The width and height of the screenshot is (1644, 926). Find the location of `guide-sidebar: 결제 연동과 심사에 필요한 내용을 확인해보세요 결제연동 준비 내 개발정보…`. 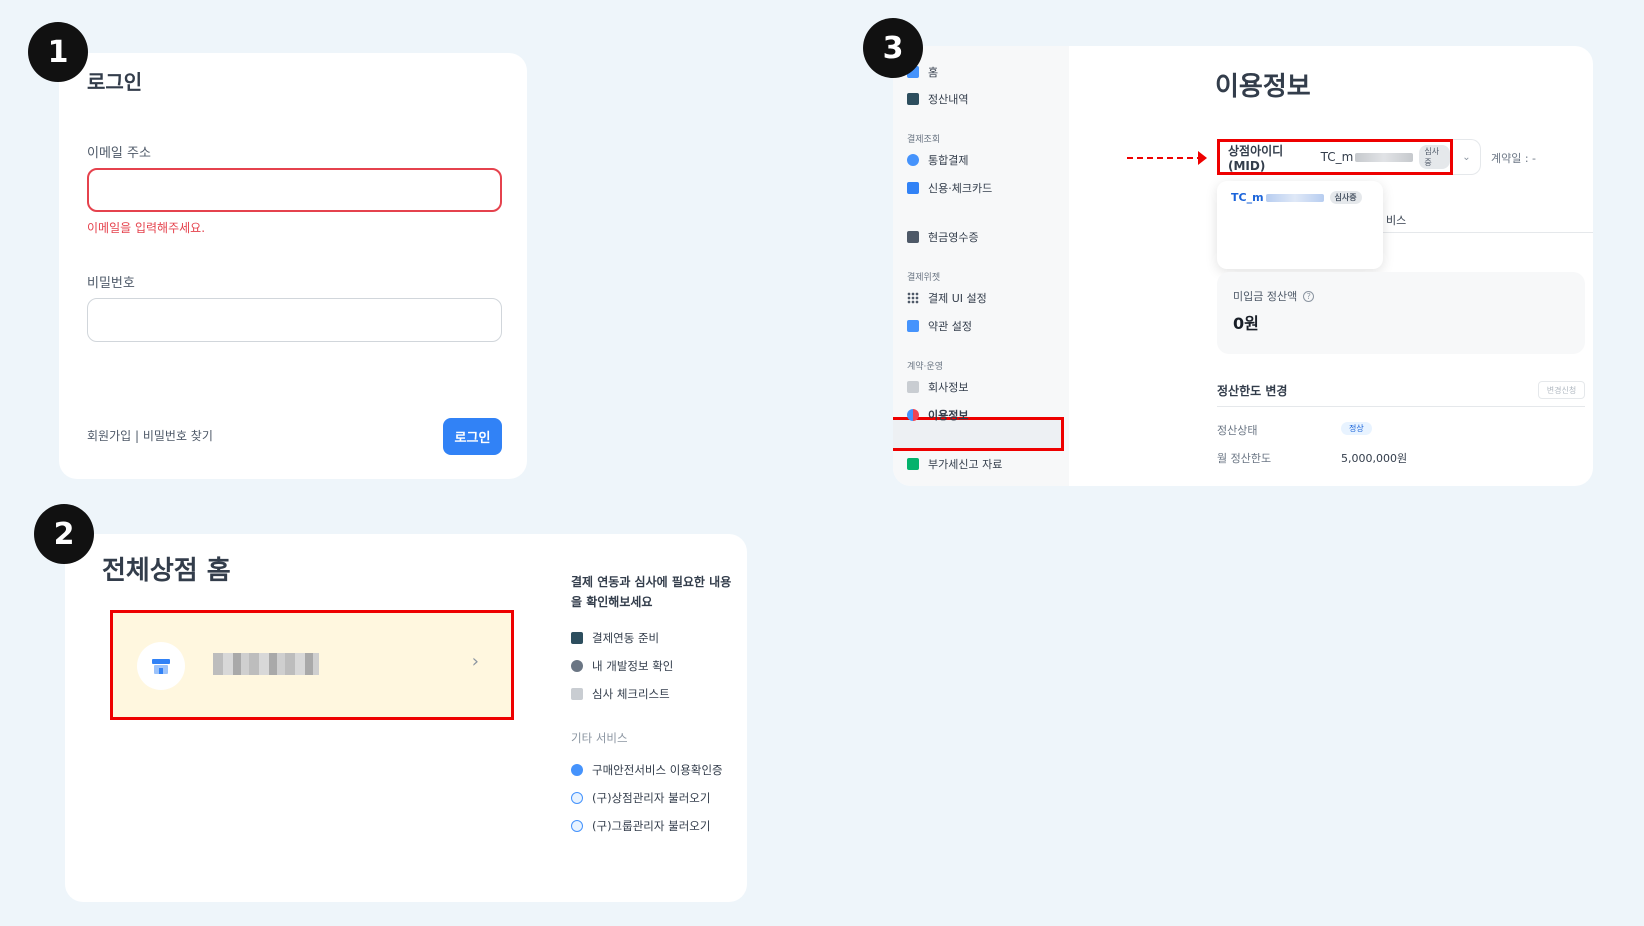

guide-sidebar: 결제 연동과 심사에 필요한 내용을 확인해보세요 결제연동 준비 내 개발정보… is located at coordinates (656, 706).